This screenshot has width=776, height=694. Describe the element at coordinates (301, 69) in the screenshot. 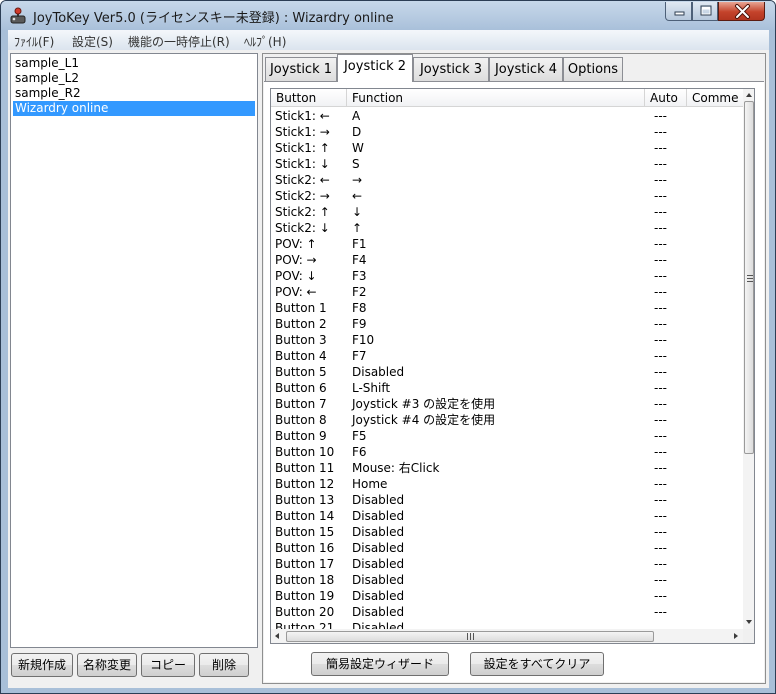

I see `tab-joystick-1: Joystick 1` at that location.